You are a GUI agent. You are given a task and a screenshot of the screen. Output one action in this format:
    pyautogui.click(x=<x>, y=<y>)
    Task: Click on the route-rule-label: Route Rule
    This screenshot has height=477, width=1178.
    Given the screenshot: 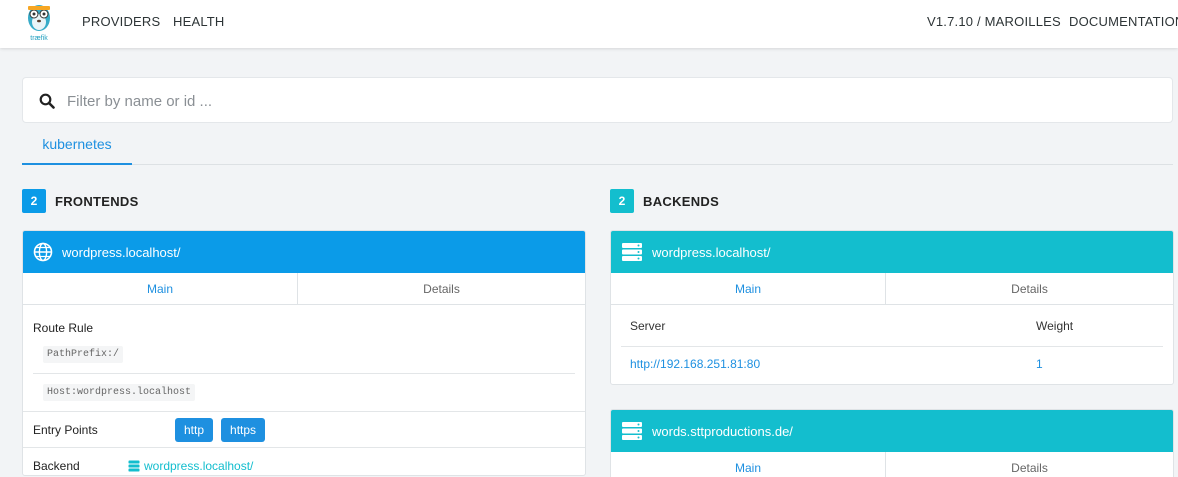 What is the action you would take?
    pyautogui.click(x=63, y=328)
    